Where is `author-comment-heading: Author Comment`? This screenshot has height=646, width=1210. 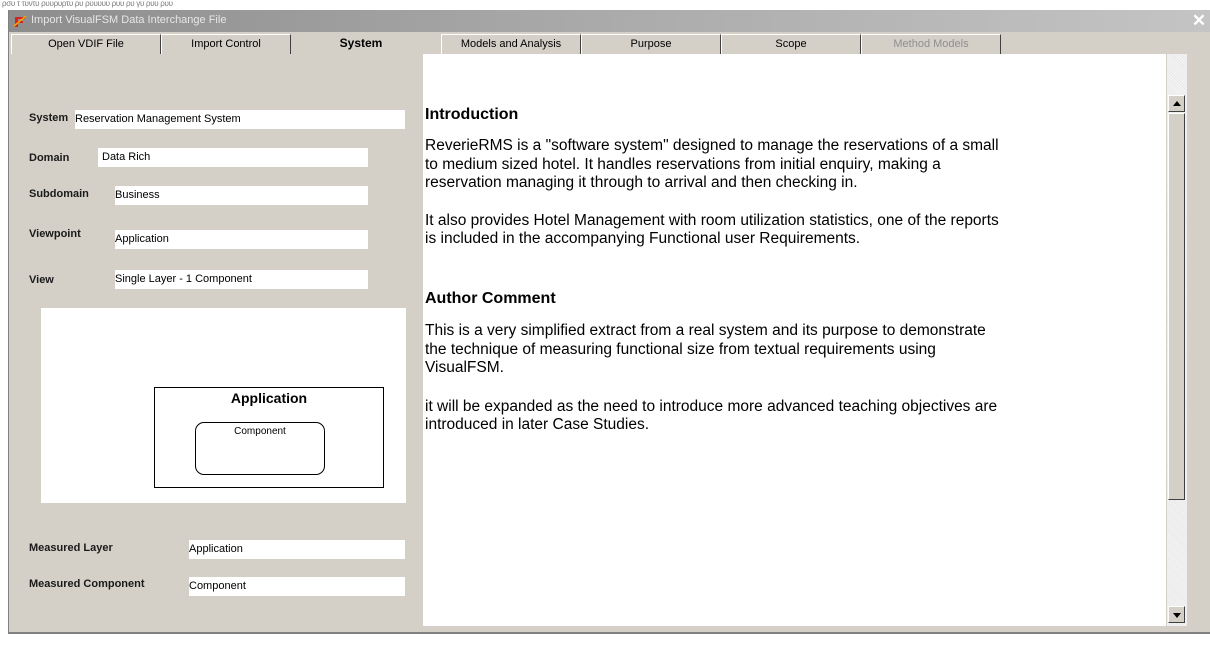
author-comment-heading: Author Comment is located at coordinates (490, 298).